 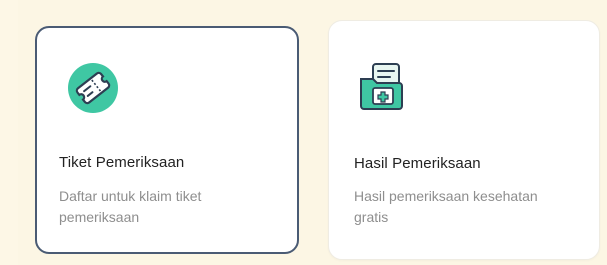 What do you see at coordinates (130, 206) in the screenshot?
I see `card-description: Daftar untuk klaim tiket pemeriksaan` at bounding box center [130, 206].